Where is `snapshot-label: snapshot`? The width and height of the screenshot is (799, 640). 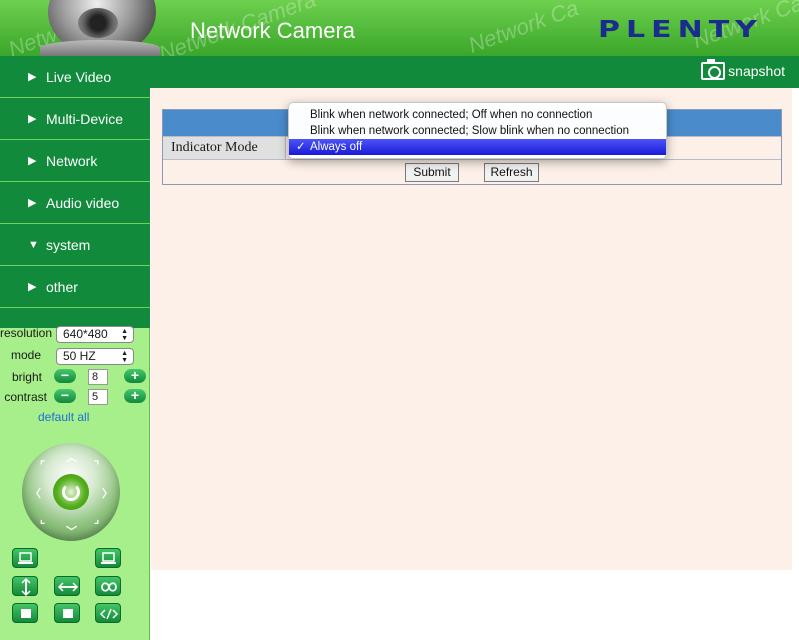
snapshot-label: snapshot is located at coordinates (756, 71).